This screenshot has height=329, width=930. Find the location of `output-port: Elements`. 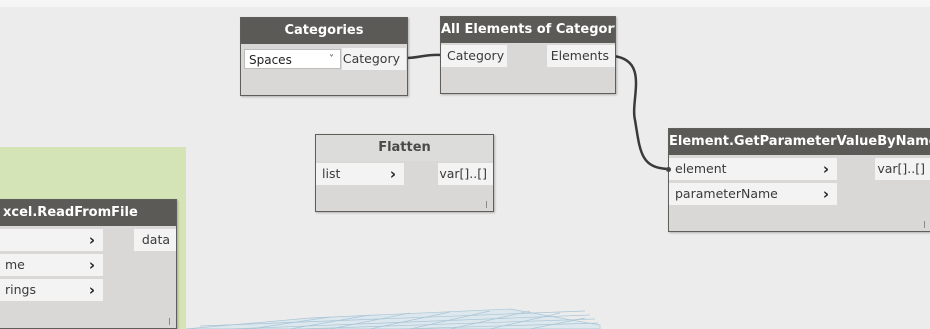

output-port: Elements is located at coordinates (581, 56).